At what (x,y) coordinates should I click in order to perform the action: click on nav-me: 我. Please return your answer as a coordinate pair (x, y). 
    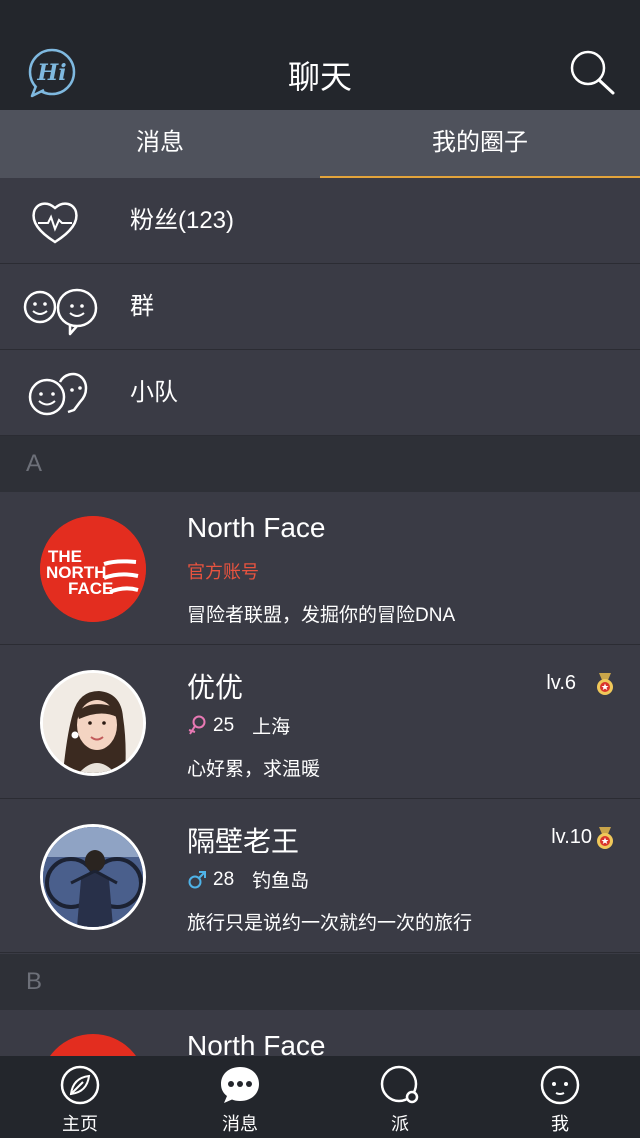
    Looking at the image, I should click on (560, 1097).